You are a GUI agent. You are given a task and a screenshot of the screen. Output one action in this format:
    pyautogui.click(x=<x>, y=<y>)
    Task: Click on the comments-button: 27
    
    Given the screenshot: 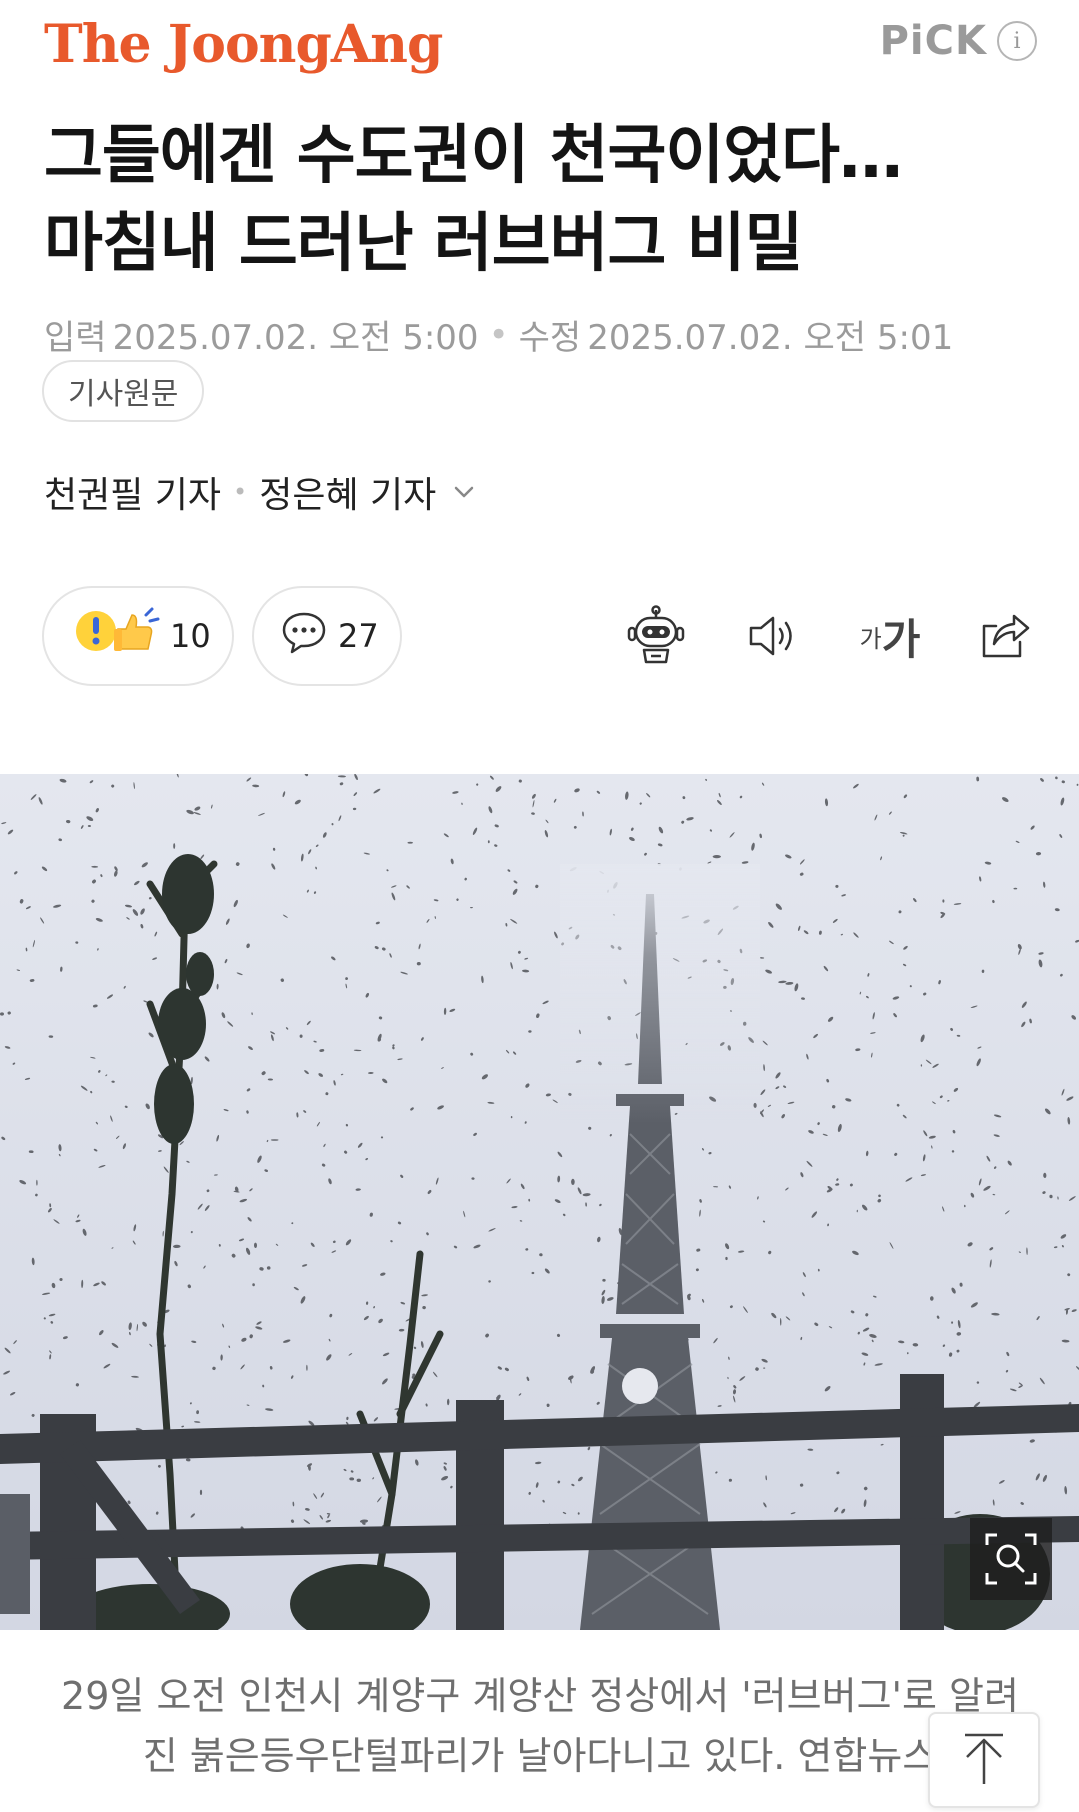 What is the action you would take?
    pyautogui.click(x=327, y=636)
    